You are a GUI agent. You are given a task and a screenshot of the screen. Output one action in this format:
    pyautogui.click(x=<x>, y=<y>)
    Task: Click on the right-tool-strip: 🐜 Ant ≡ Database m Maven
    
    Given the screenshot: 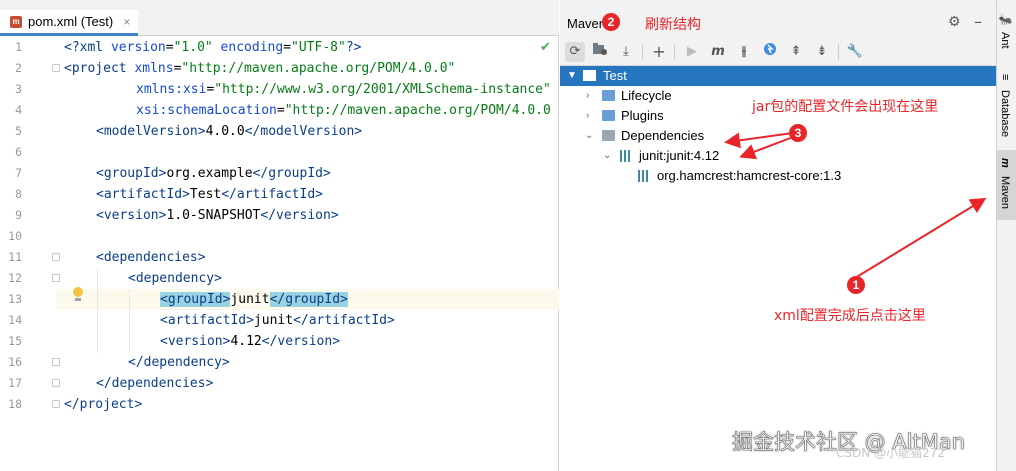 What is the action you would take?
    pyautogui.click(x=1006, y=235)
    